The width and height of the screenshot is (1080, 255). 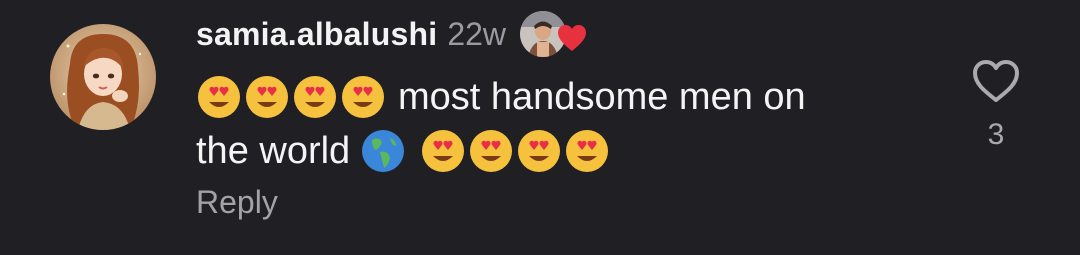 What do you see at coordinates (602, 97) in the screenshot?
I see `comment-text-line-1: most handsome men on` at bounding box center [602, 97].